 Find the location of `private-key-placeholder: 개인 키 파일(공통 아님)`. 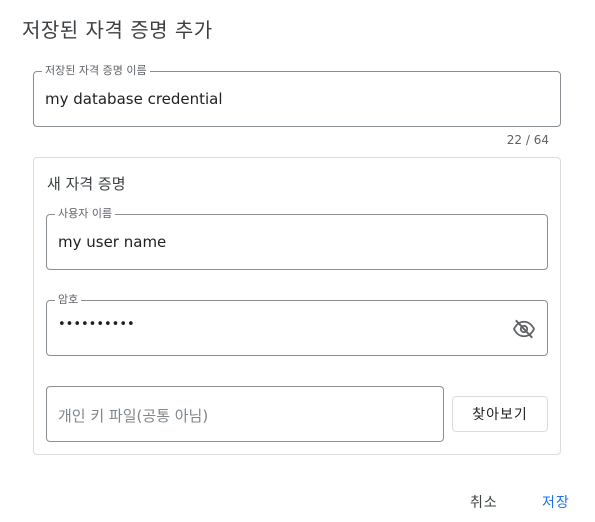

private-key-placeholder: 개인 키 파일(공통 아님) is located at coordinates (133, 416).